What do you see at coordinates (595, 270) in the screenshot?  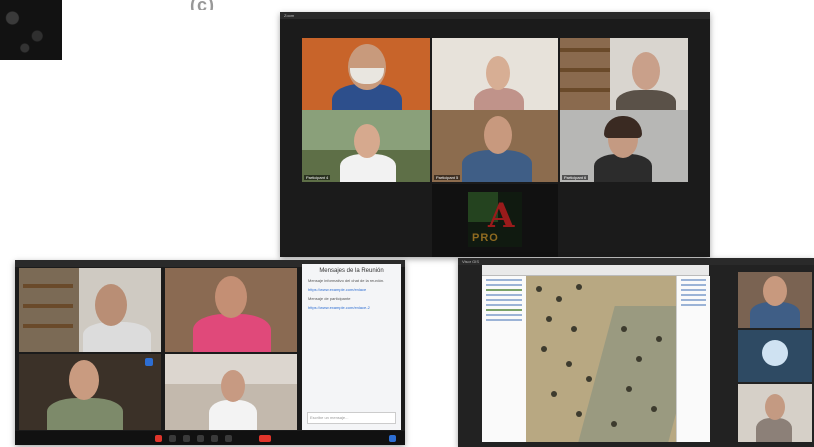 I see `gis-menubar` at bounding box center [595, 270].